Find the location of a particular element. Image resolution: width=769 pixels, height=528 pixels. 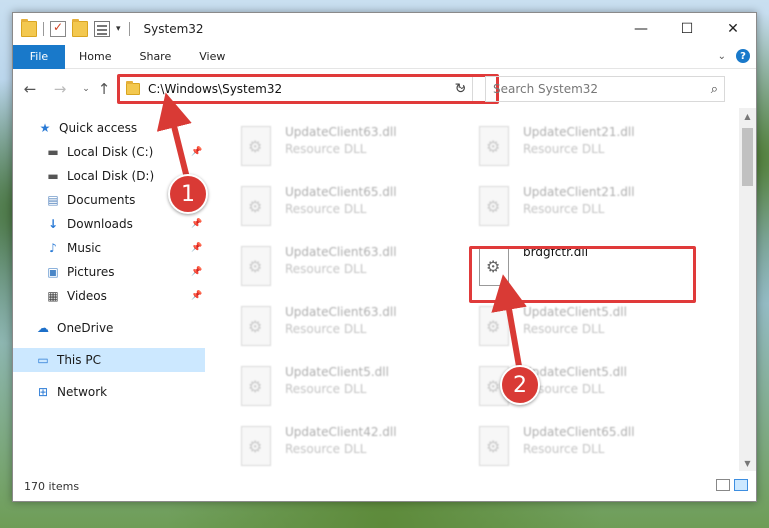

videos-icon: ▦ is located at coordinates (53, 296).